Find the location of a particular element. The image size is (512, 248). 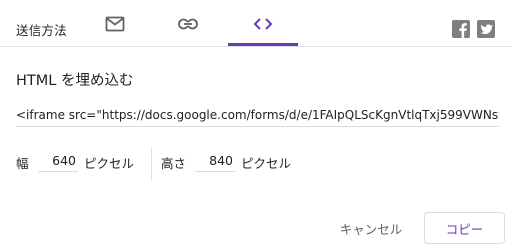

facebook-icon is located at coordinates (461, 29).